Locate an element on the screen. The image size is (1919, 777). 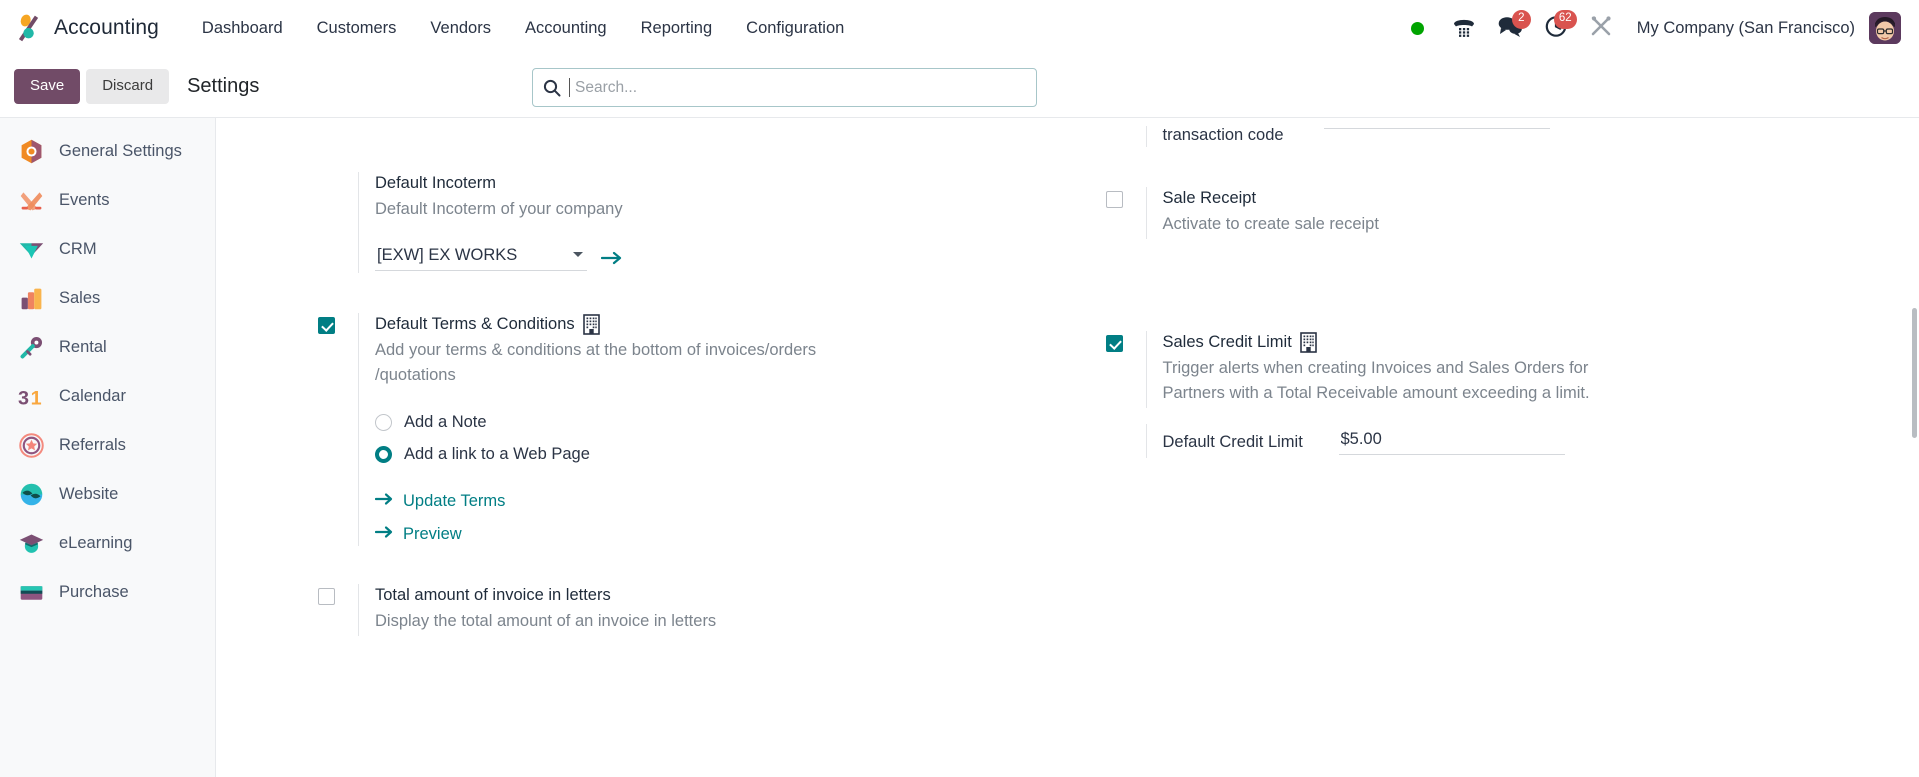
activities-count-badge: 62 is located at coordinates (1565, 19).